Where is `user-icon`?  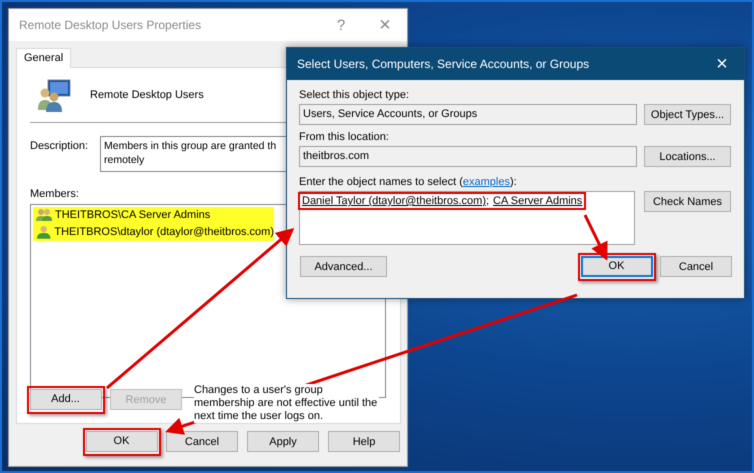 user-icon is located at coordinates (44, 232).